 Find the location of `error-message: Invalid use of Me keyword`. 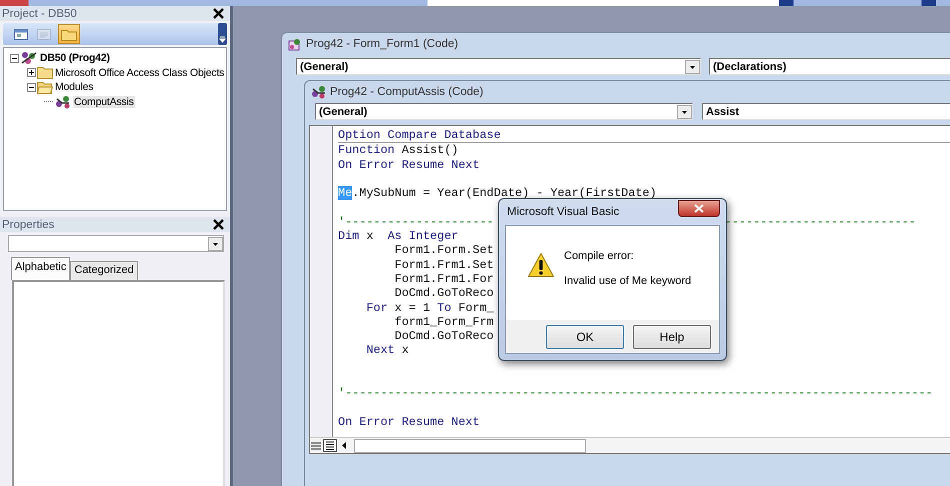

error-message: Invalid use of Me keyword is located at coordinates (628, 281).